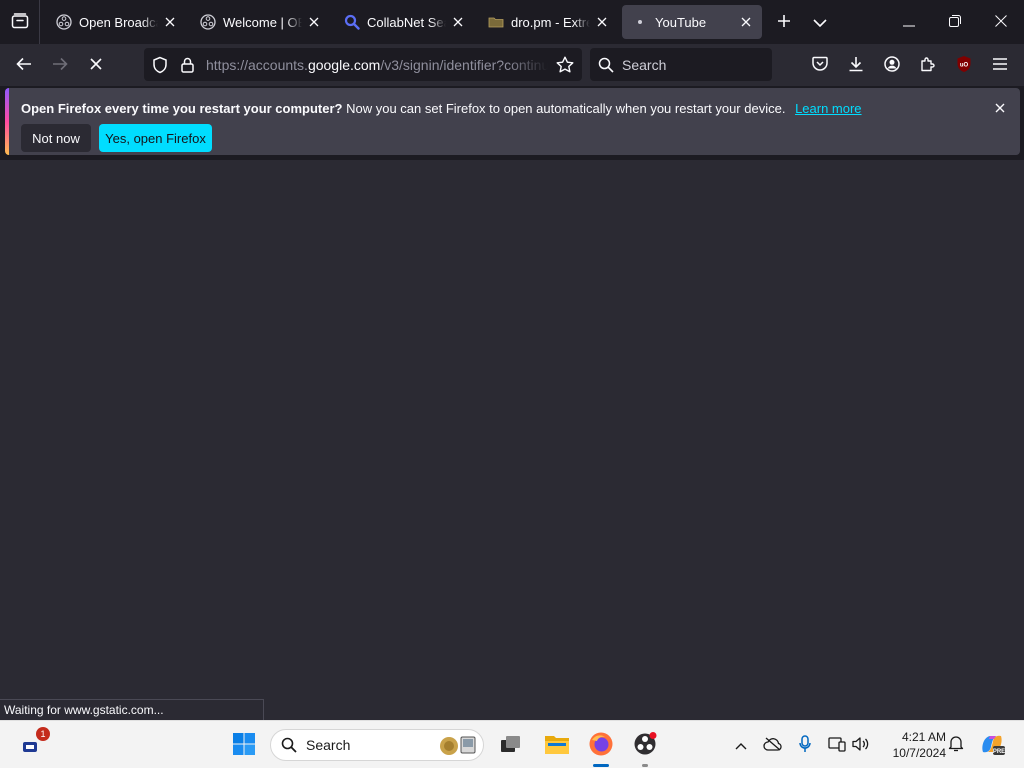 The height and width of the screenshot is (768, 1024). I want to click on cloud-offline-icon, so click(773, 745).